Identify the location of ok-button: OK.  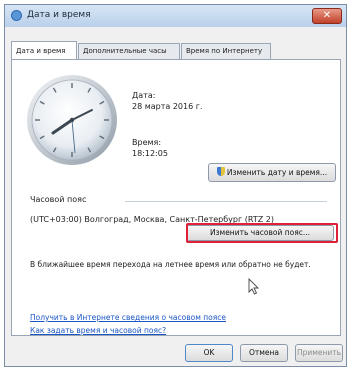
(209, 353).